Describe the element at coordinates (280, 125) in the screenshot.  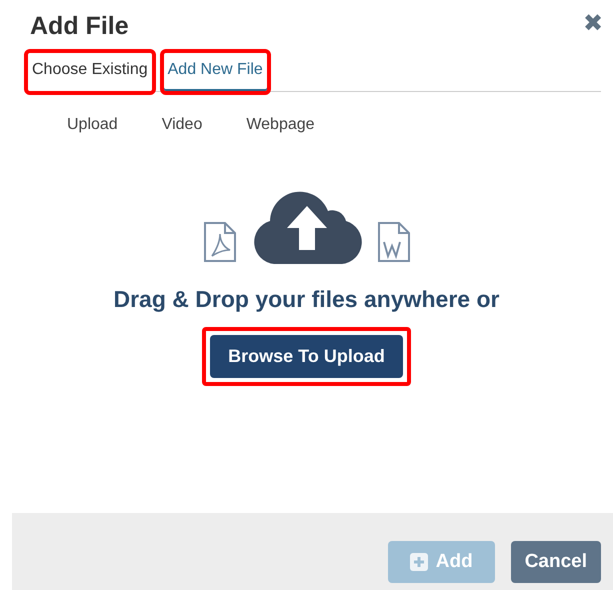
I see `source-link: Webpage` at that location.